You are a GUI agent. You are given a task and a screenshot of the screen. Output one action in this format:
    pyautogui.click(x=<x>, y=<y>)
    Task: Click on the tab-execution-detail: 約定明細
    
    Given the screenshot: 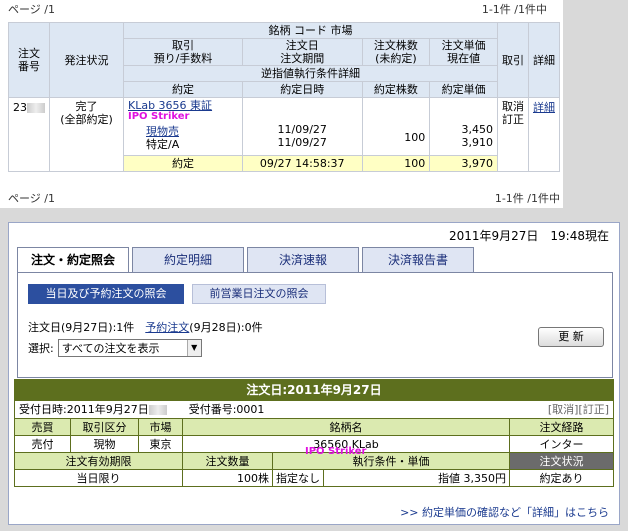 What is the action you would take?
    pyautogui.click(x=188, y=260)
    